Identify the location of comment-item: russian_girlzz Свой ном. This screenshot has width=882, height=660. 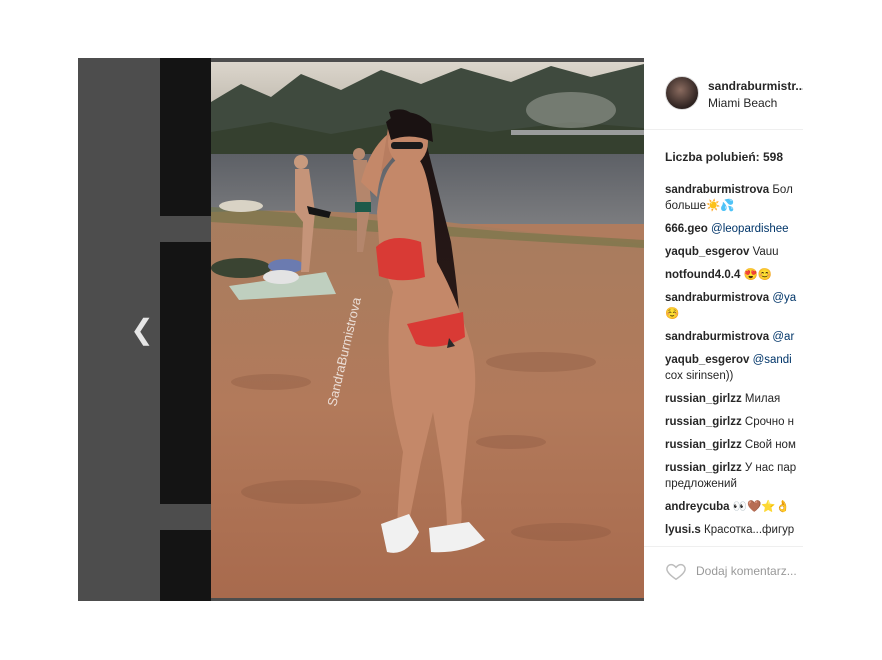
(734, 445).